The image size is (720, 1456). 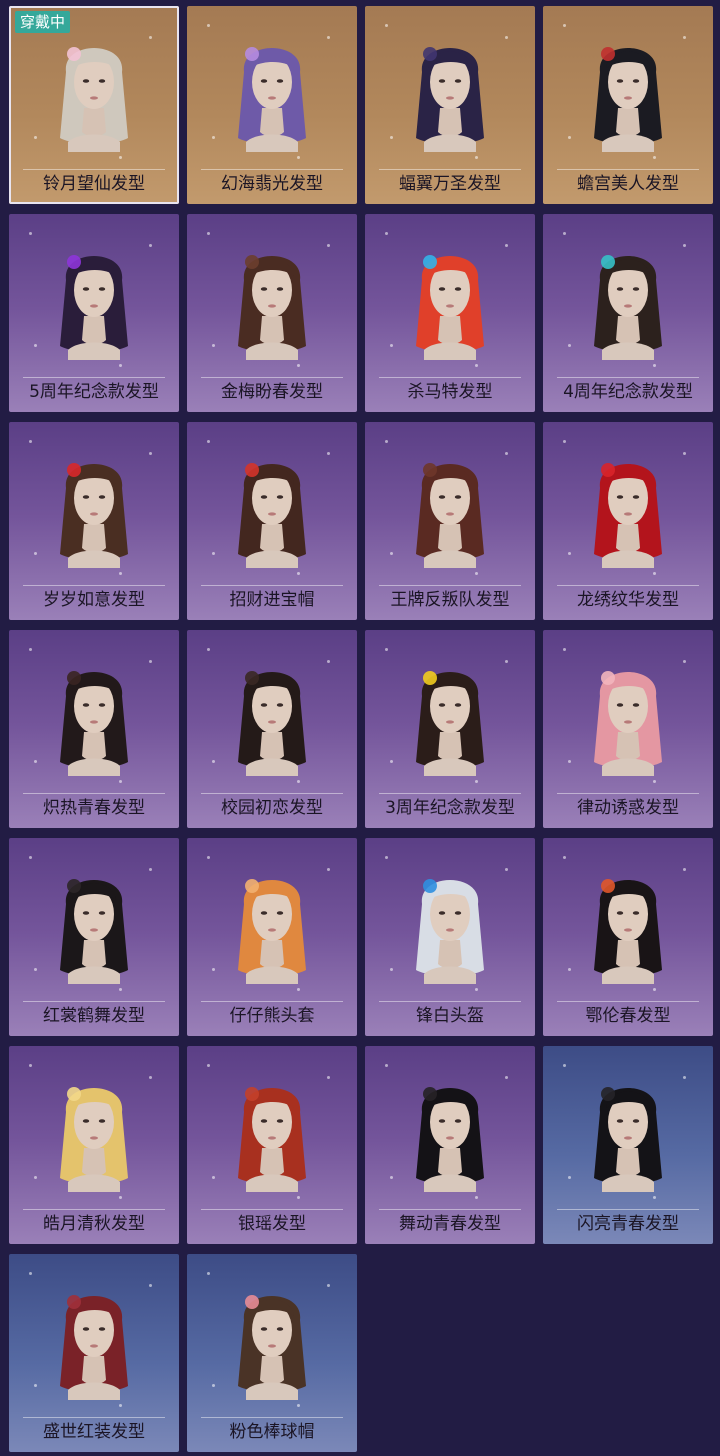 I want to click on hairstyle-card: 律动诱惑发型, so click(x=628, y=729).